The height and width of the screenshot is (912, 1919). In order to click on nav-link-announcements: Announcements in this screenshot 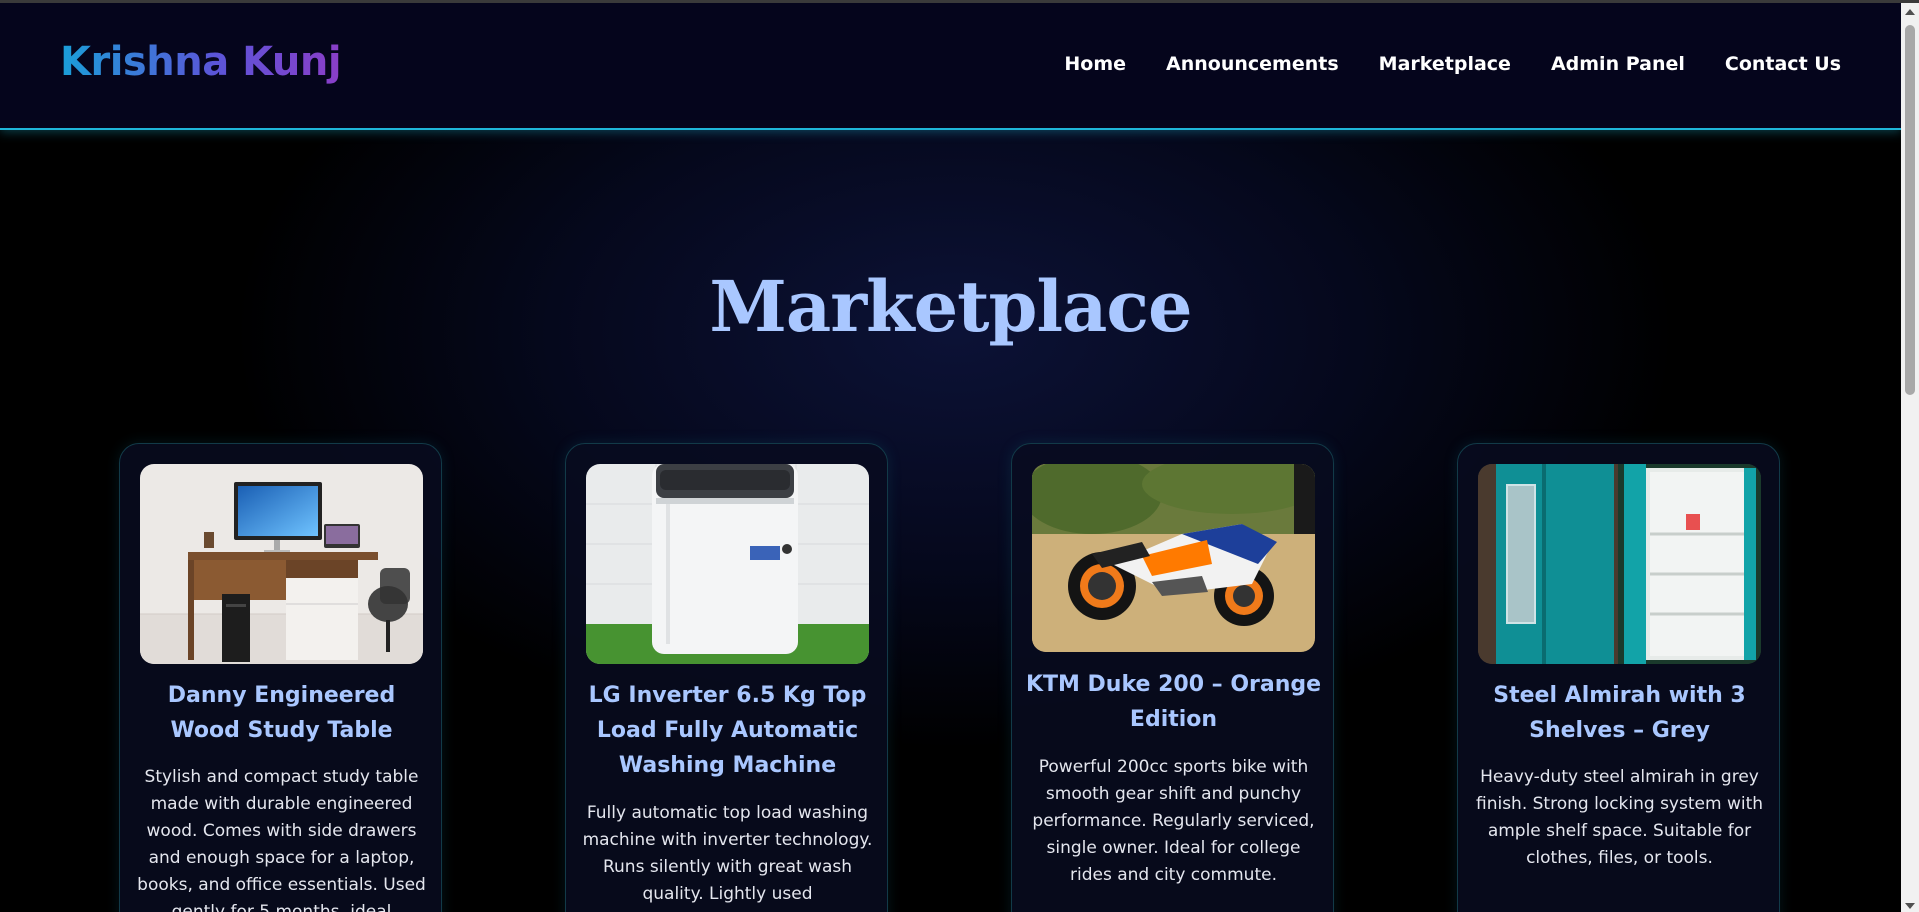, I will do `click(1252, 64)`.